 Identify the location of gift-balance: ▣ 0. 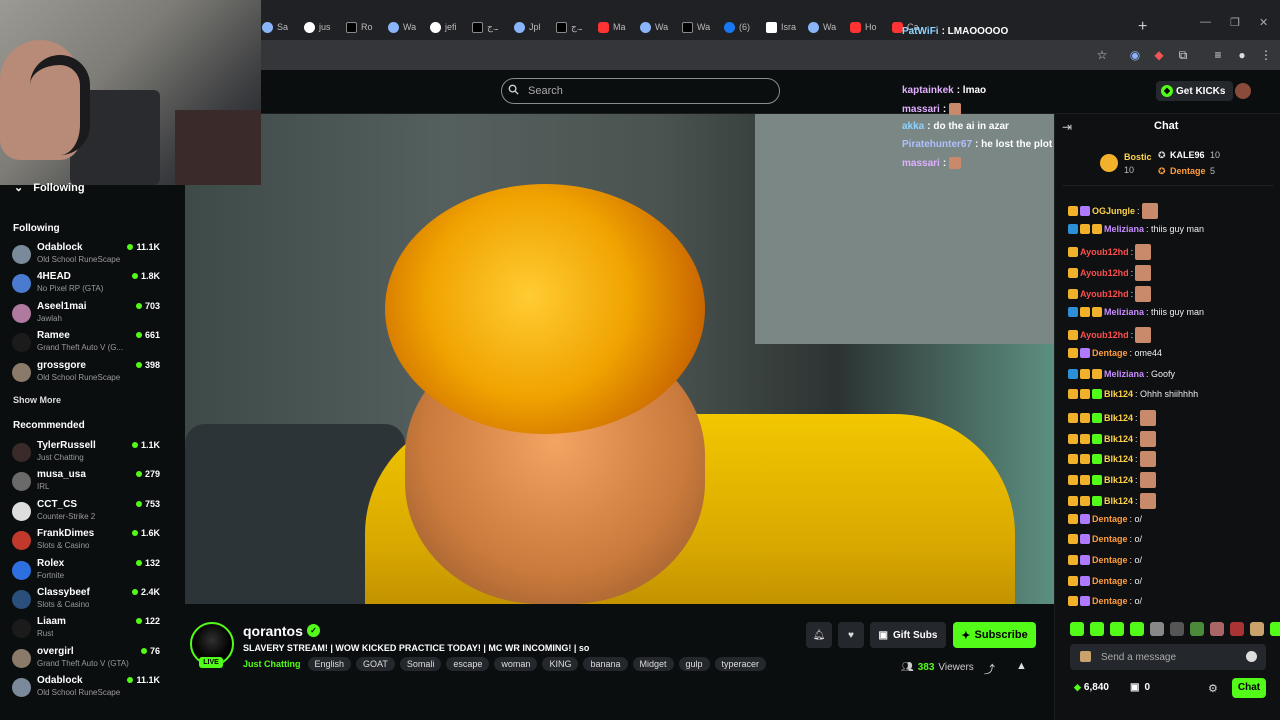
(1140, 687).